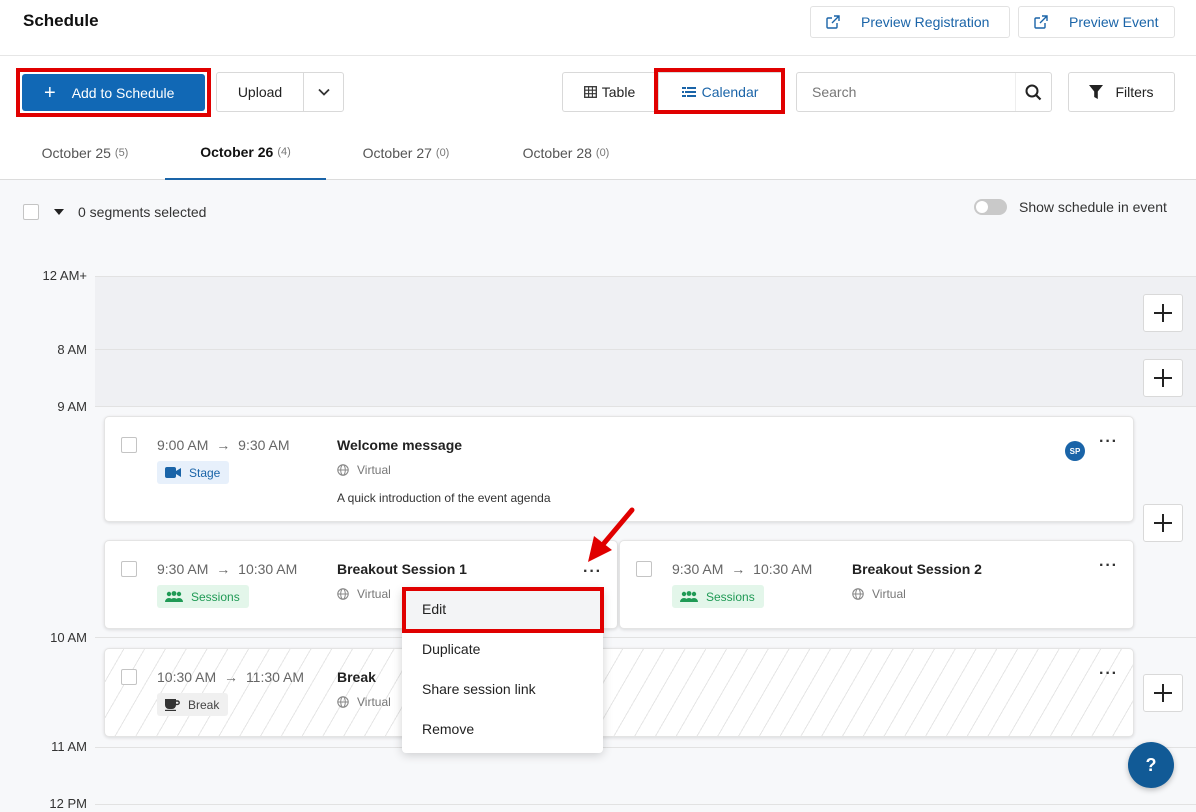 The image size is (1196, 812). I want to click on plus-icon: +, so click(50, 92).